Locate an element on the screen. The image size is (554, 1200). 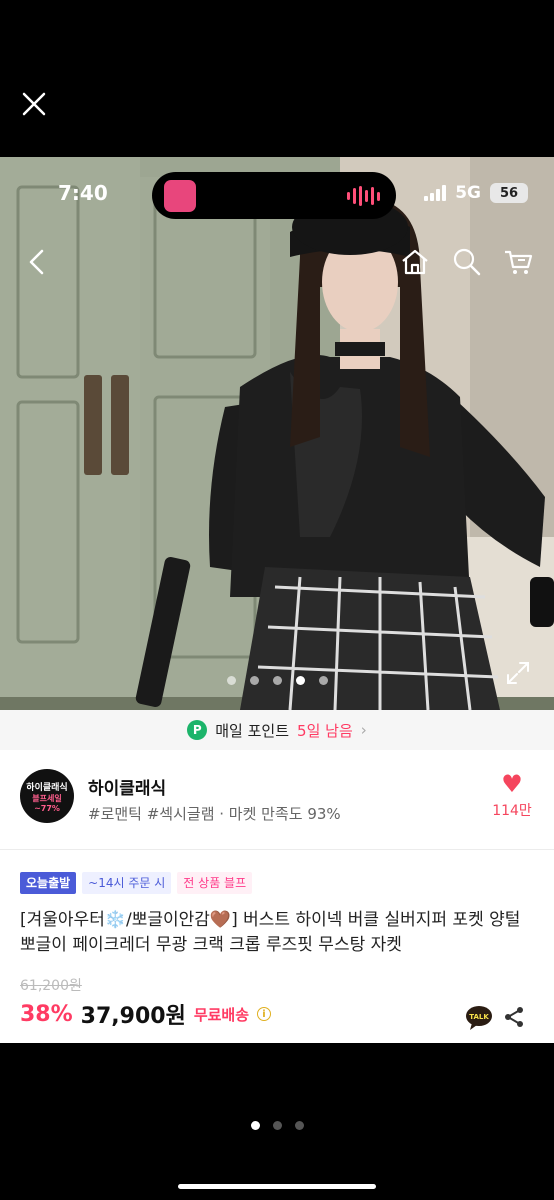
sale-price: 37,900원 is located at coordinates (133, 1016).